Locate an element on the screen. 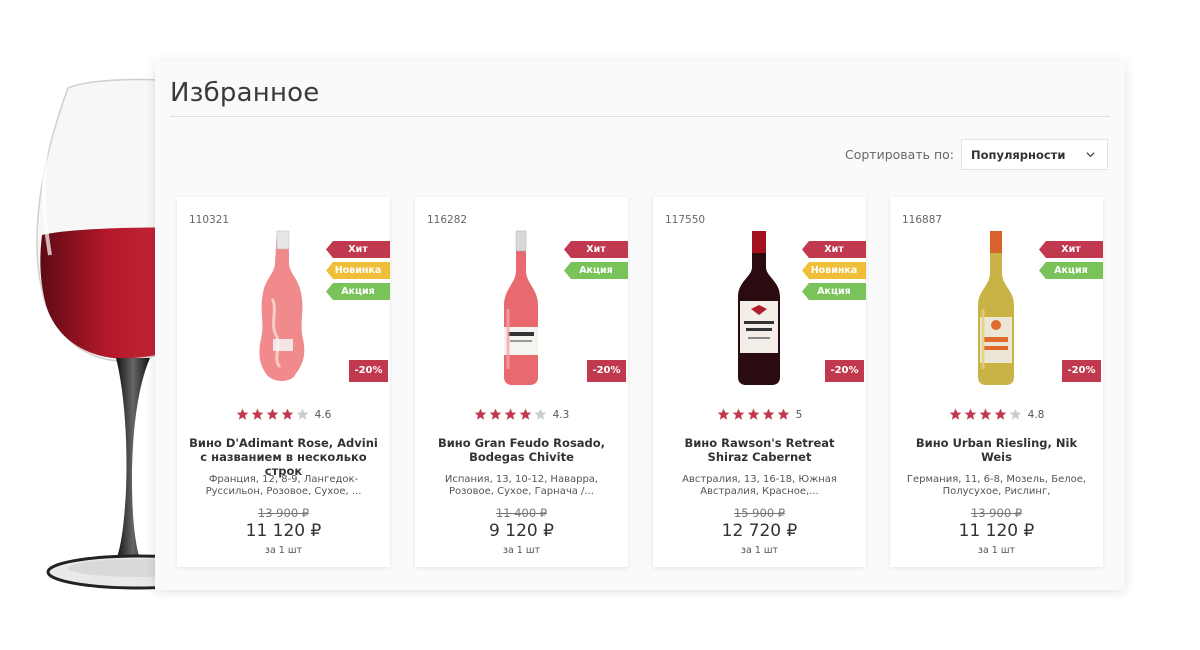 Image resolution: width=1200 pixels, height=650 pixels. old-price: 15 900 ₽ is located at coordinates (759, 513).